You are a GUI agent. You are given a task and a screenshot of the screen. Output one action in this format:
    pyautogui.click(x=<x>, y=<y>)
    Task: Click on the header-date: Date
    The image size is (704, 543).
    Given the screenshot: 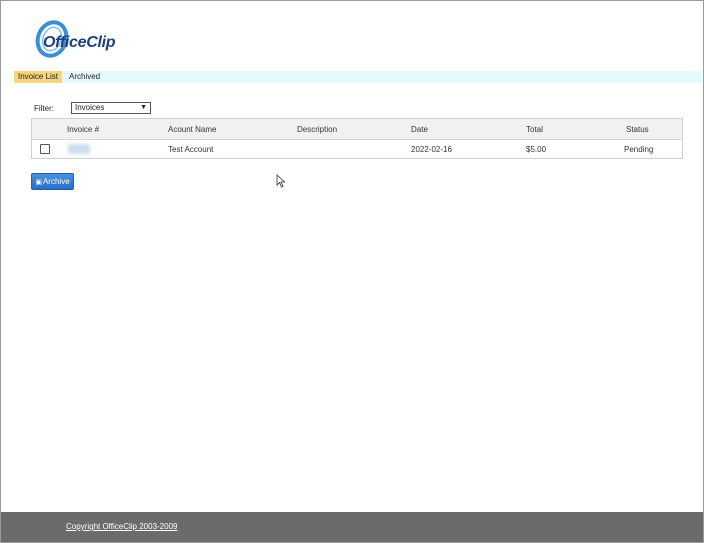 What is the action you would take?
    pyautogui.click(x=419, y=129)
    